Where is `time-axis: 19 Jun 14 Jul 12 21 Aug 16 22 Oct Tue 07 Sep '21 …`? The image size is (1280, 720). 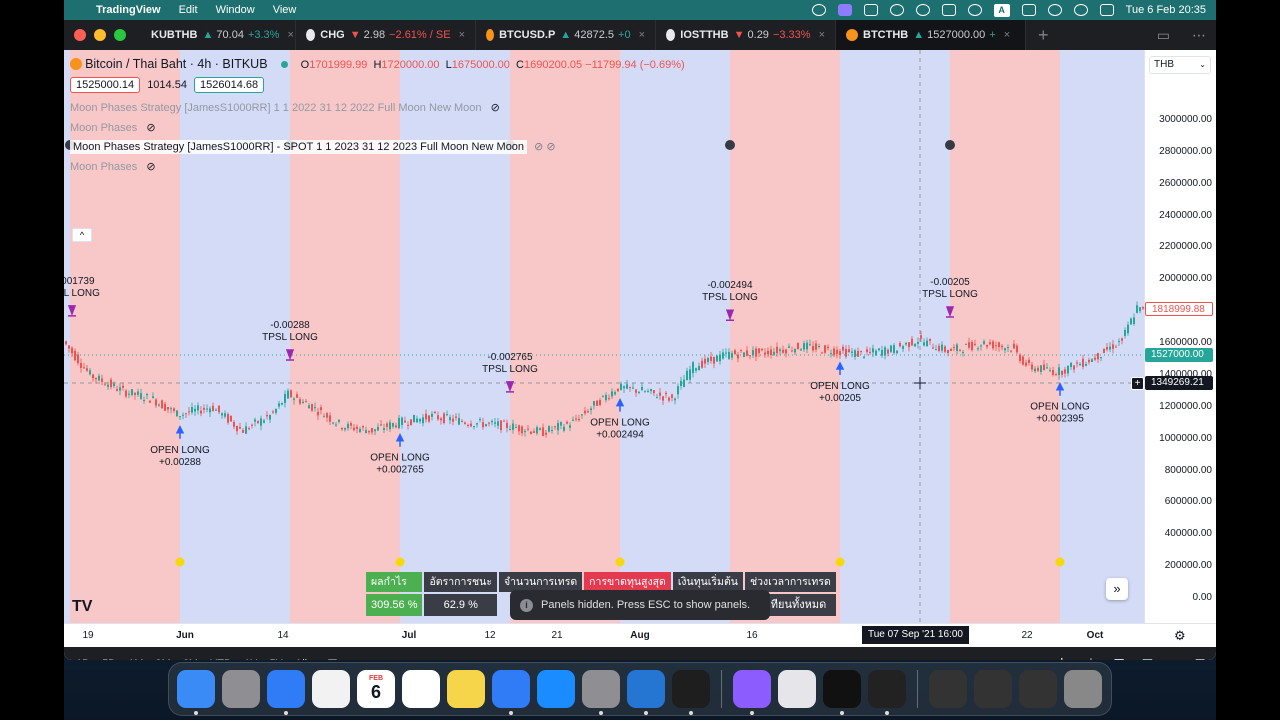
time-axis: 19 Jun 14 Jul 12 21 Aug 16 22 Oct Tue 07 Sep '21 … is located at coordinates (640, 635).